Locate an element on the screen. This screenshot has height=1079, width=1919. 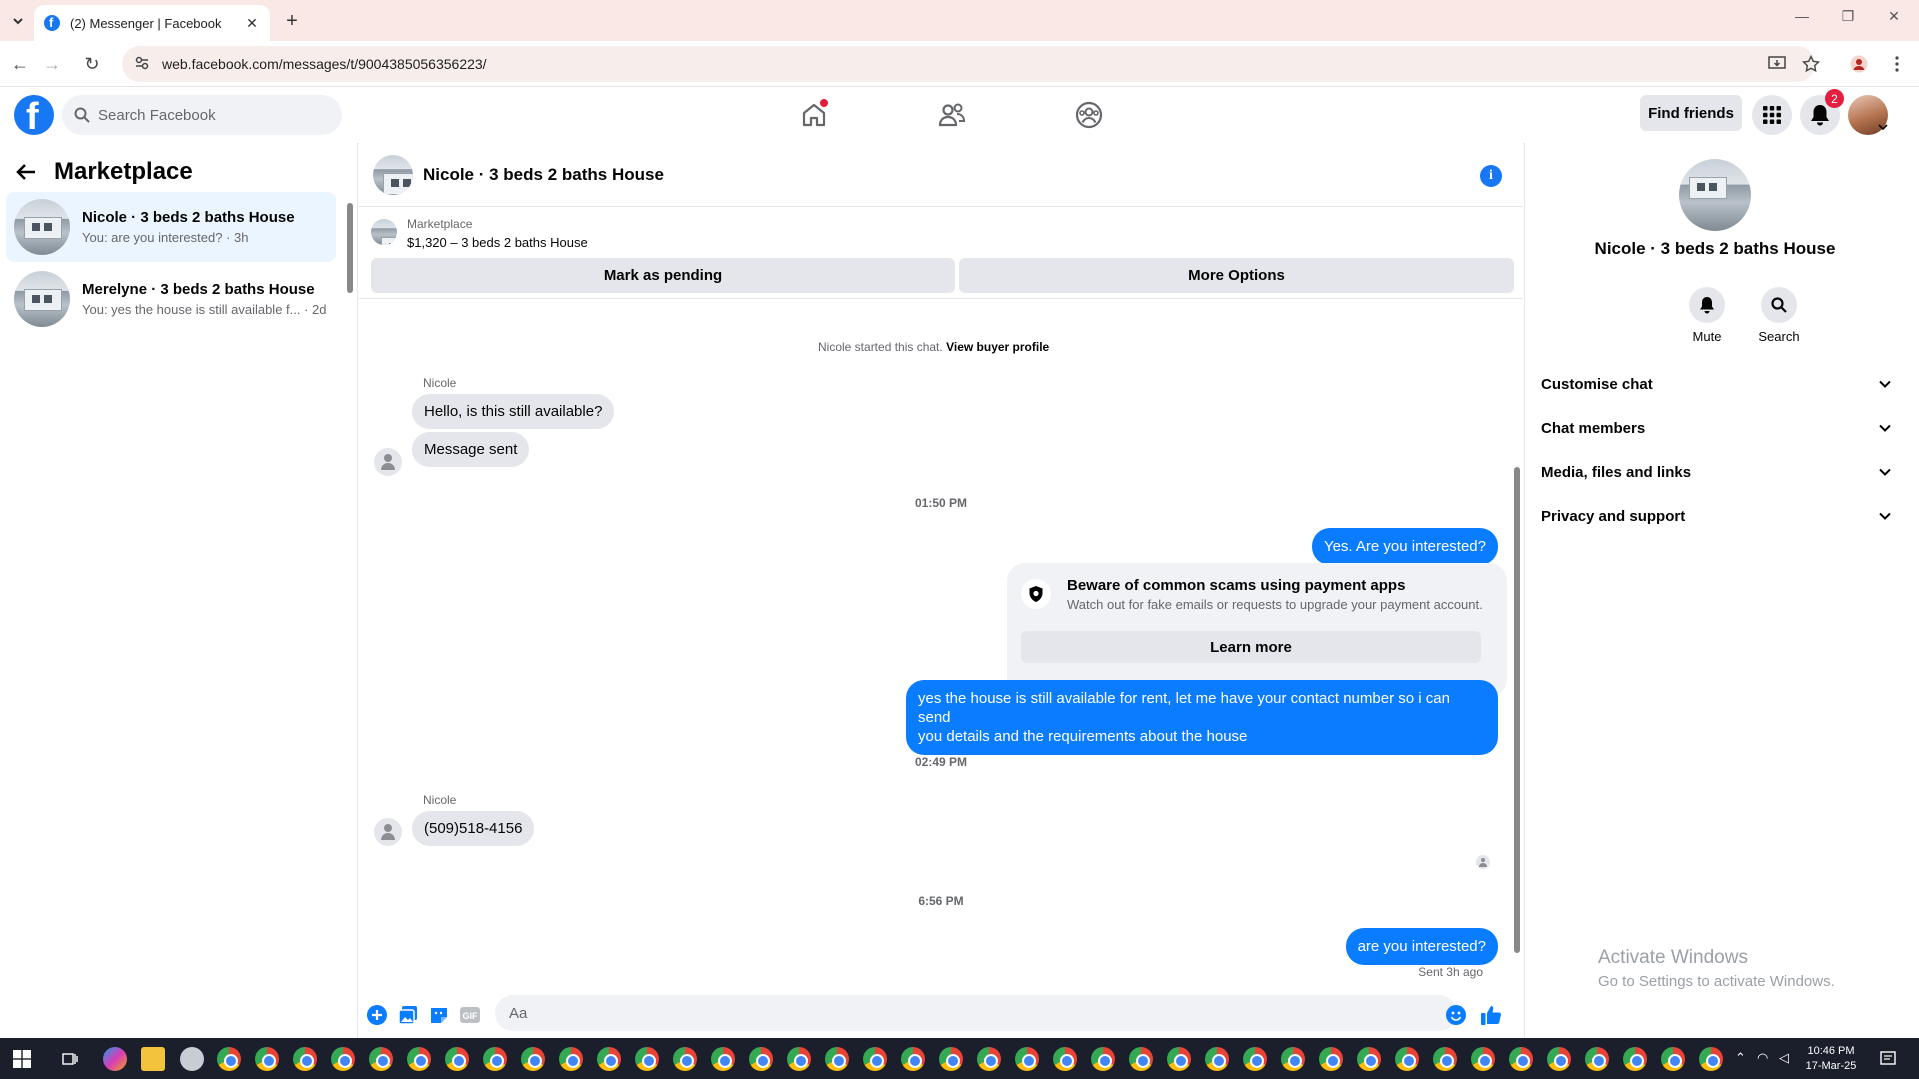
outgoing-message: are you interested? is located at coordinates (1421, 946).